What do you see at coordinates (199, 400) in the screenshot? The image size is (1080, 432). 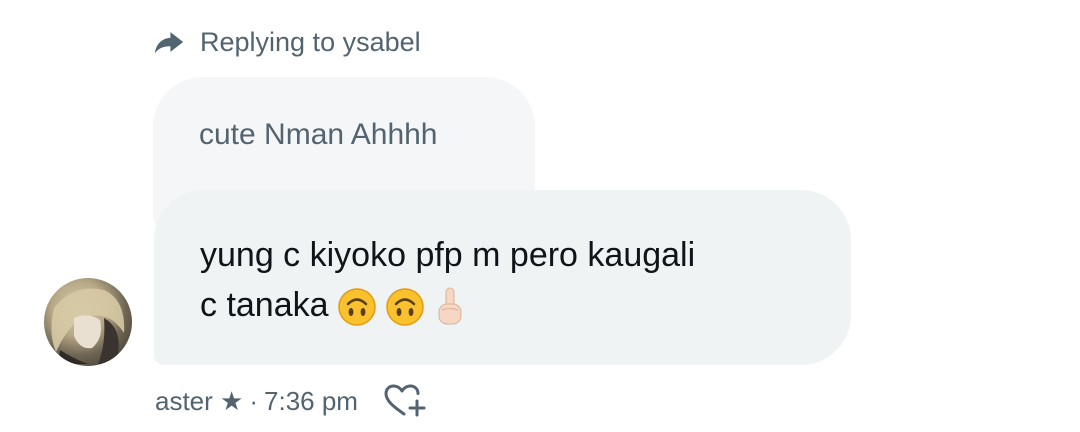 I see `sender-name: aster ★` at bounding box center [199, 400].